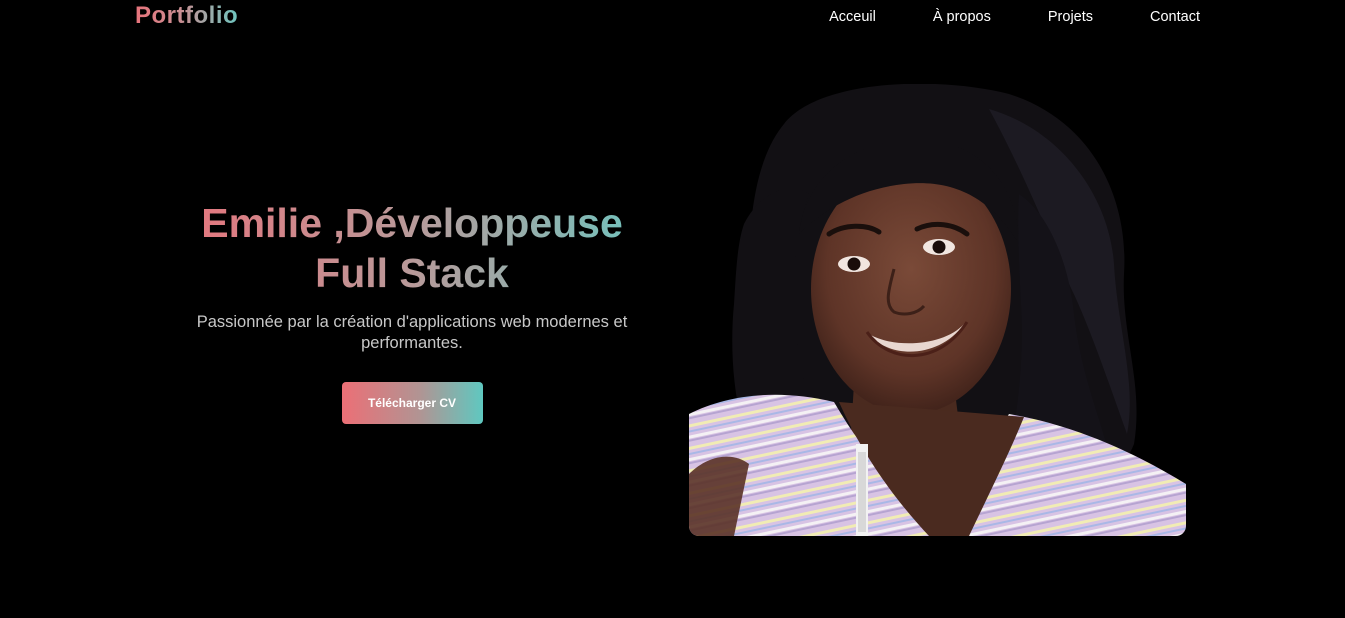 This screenshot has height=618, width=1345. I want to click on hero-title: Emilie ,Développeuse Full Stack, so click(412, 248).